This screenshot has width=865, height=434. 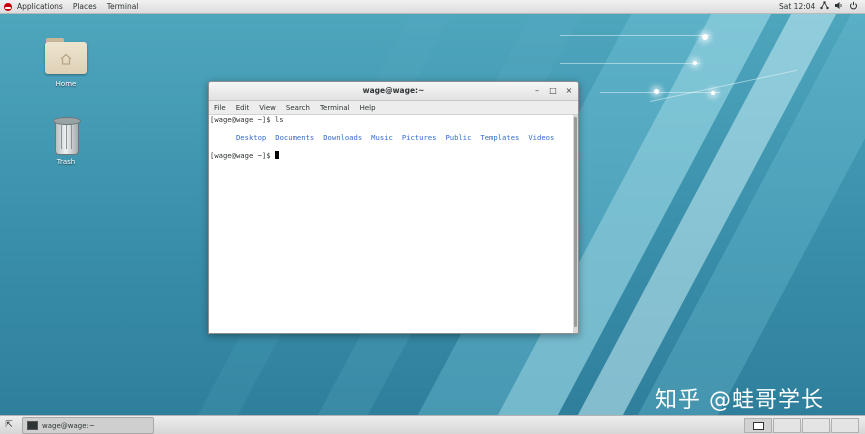 I want to click on maximize-button: □, so click(x=553, y=91).